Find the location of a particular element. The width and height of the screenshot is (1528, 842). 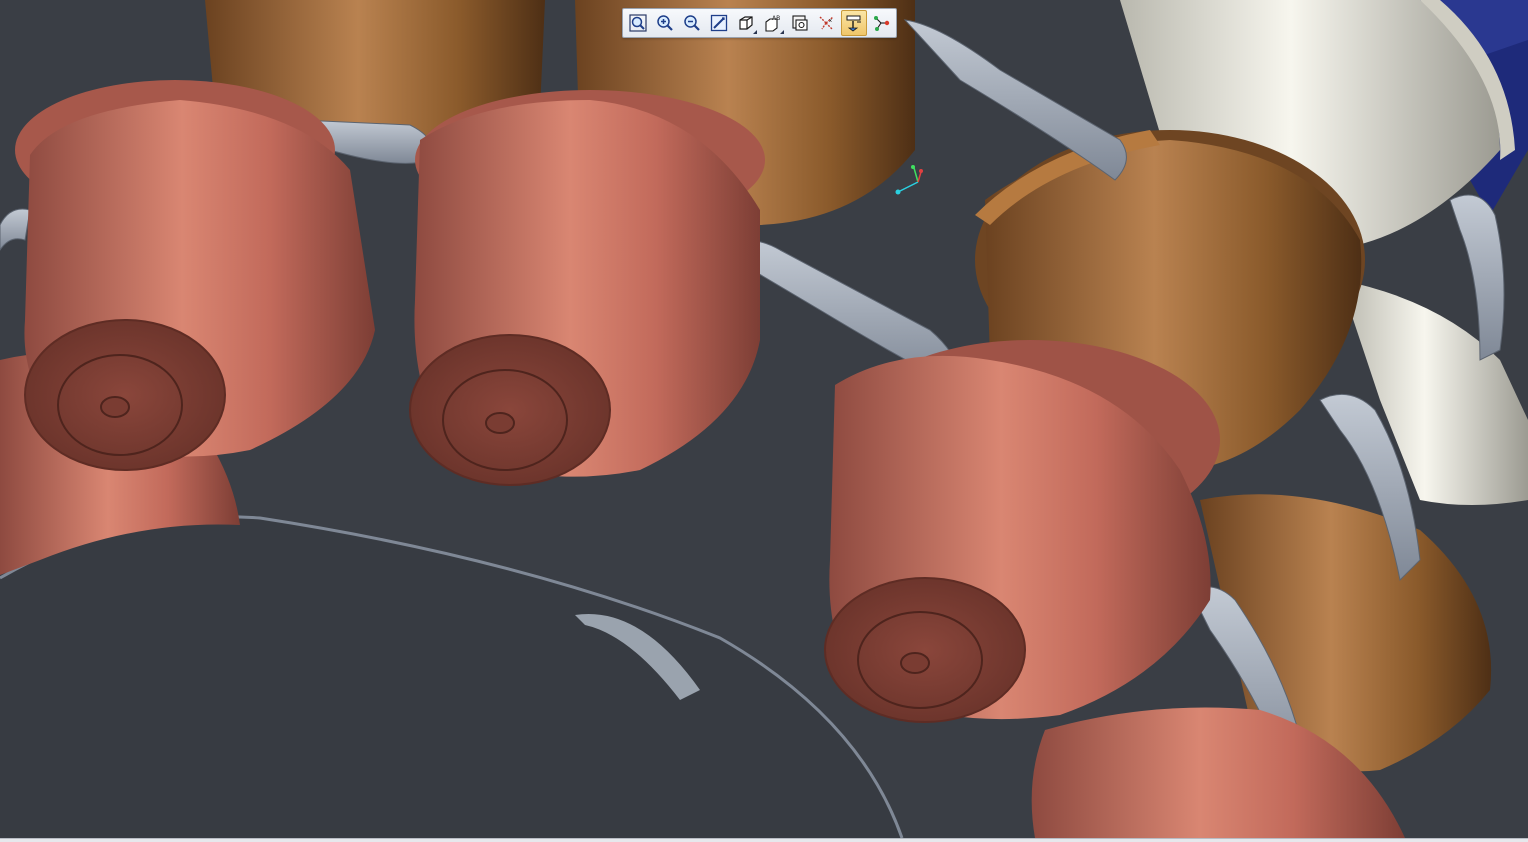

zoom-in-icon is located at coordinates (665, 23).